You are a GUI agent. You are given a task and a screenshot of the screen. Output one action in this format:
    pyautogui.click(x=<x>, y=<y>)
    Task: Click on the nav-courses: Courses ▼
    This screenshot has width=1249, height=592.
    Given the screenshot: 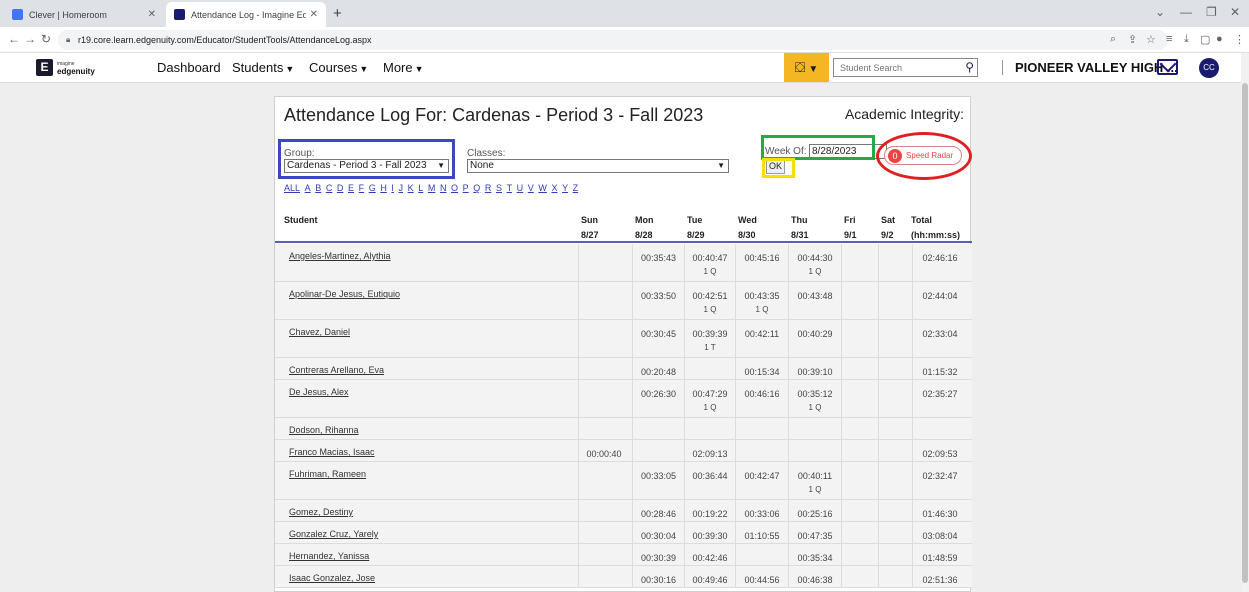 What is the action you would take?
    pyautogui.click(x=338, y=67)
    